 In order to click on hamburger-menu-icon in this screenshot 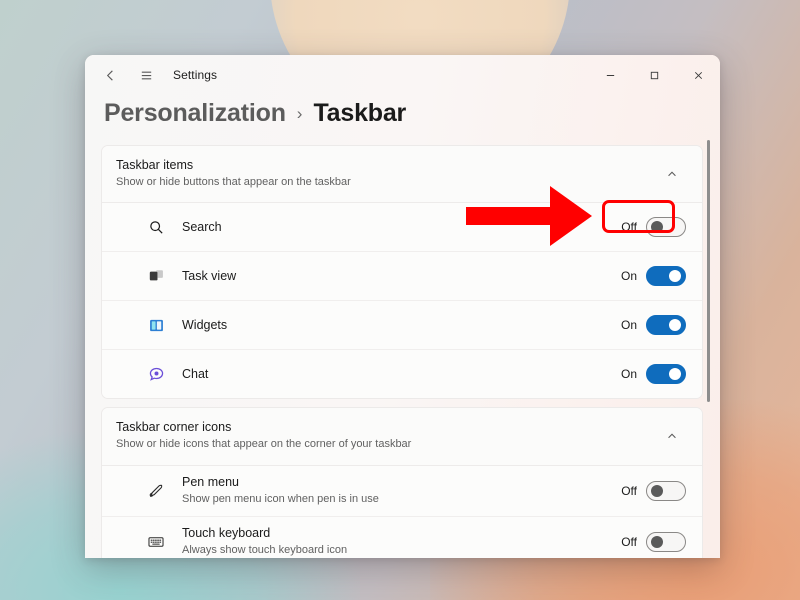, I will do `click(146, 75)`.